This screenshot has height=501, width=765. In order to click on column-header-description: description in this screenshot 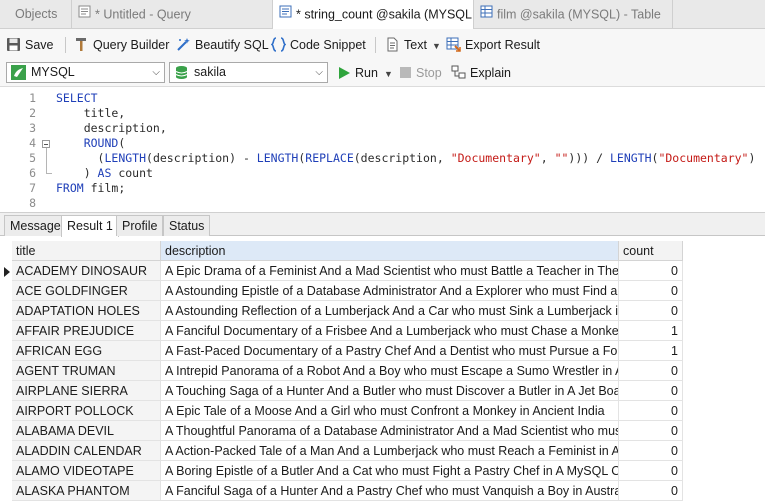, I will do `click(390, 251)`.